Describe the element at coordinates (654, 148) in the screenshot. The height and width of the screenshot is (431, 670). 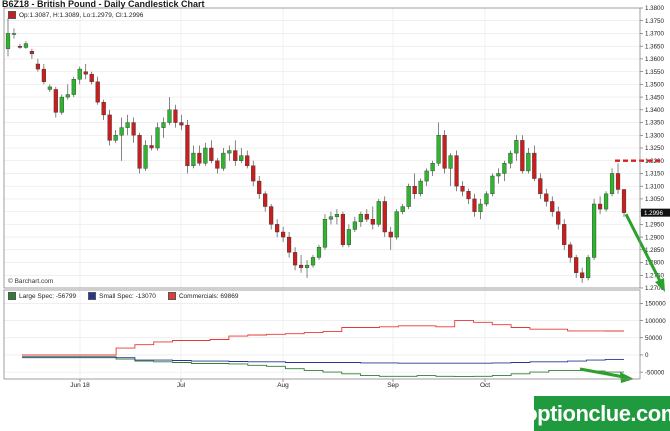
I see `price-tick-label: 1.3250` at that location.